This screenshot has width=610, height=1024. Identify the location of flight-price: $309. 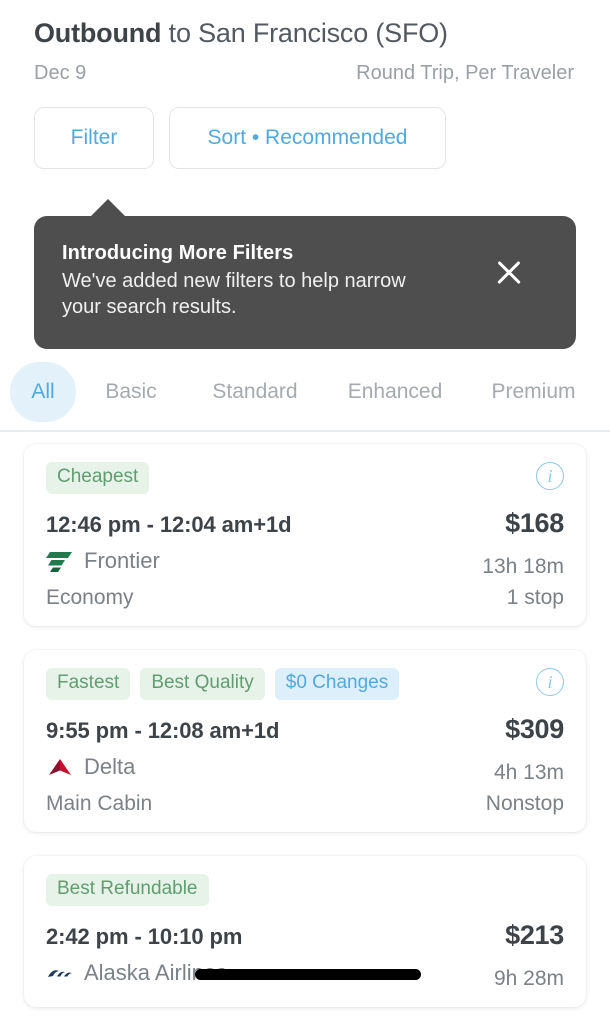
(534, 728).